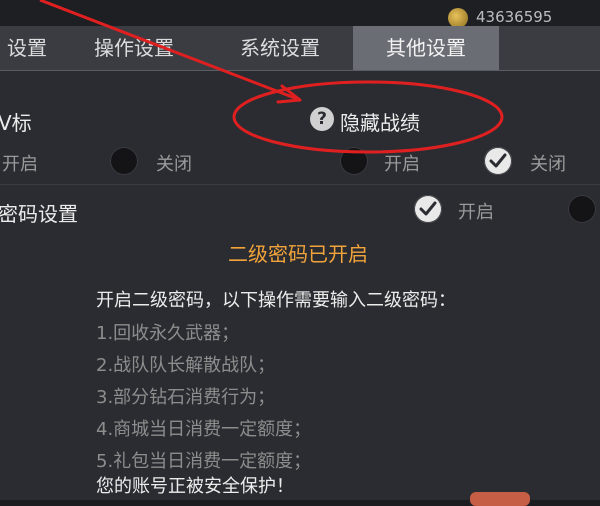  I want to click on hide-stats-on-label: 开启, so click(402, 164).